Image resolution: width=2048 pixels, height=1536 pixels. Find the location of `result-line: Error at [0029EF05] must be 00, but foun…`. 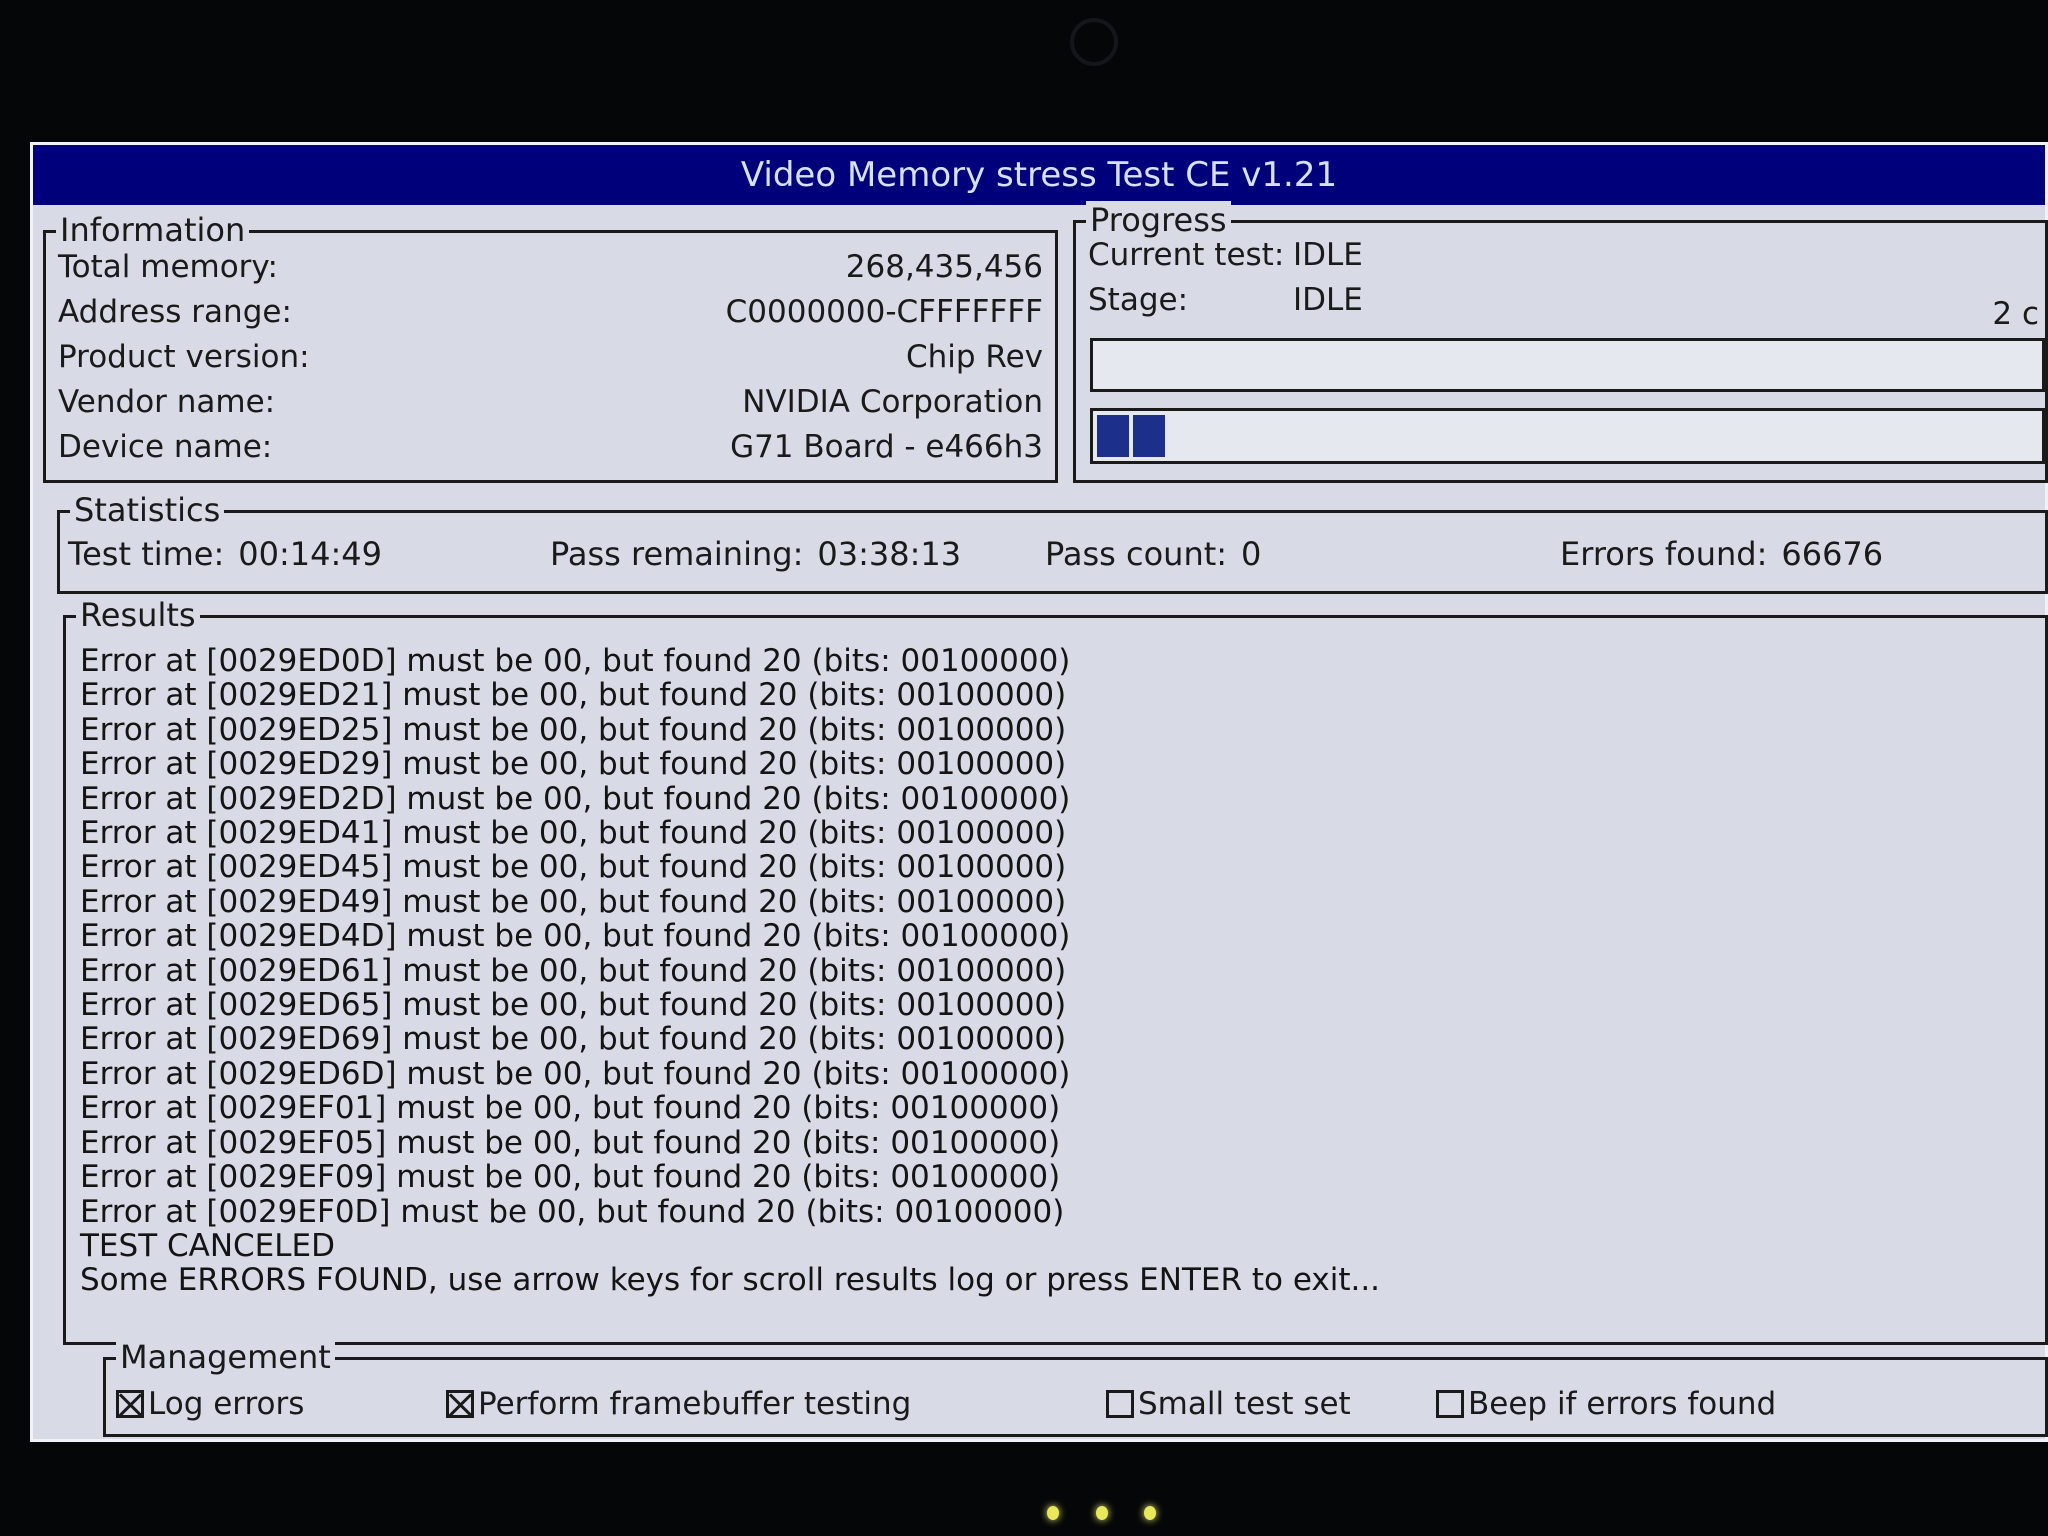

result-line: Error at [0029EF05] must be 00, but foun… is located at coordinates (570, 1142).